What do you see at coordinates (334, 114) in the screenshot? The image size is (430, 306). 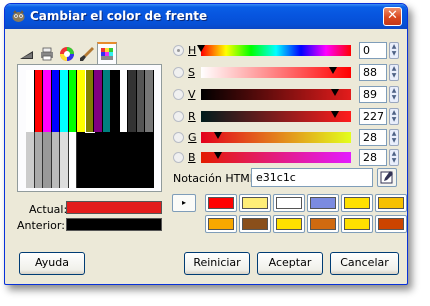 I see `marker-r` at bounding box center [334, 114].